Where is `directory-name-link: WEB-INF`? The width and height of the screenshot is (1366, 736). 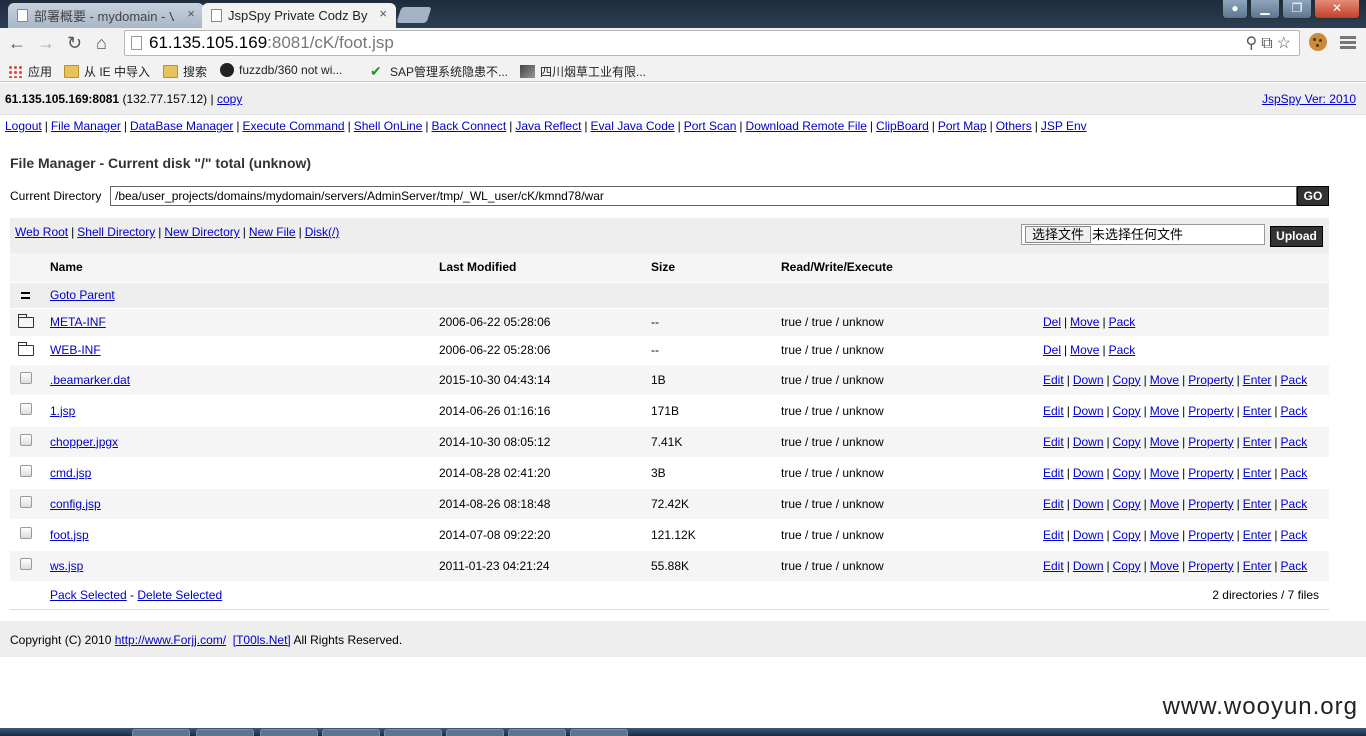
directory-name-link: WEB-INF is located at coordinates (75, 350).